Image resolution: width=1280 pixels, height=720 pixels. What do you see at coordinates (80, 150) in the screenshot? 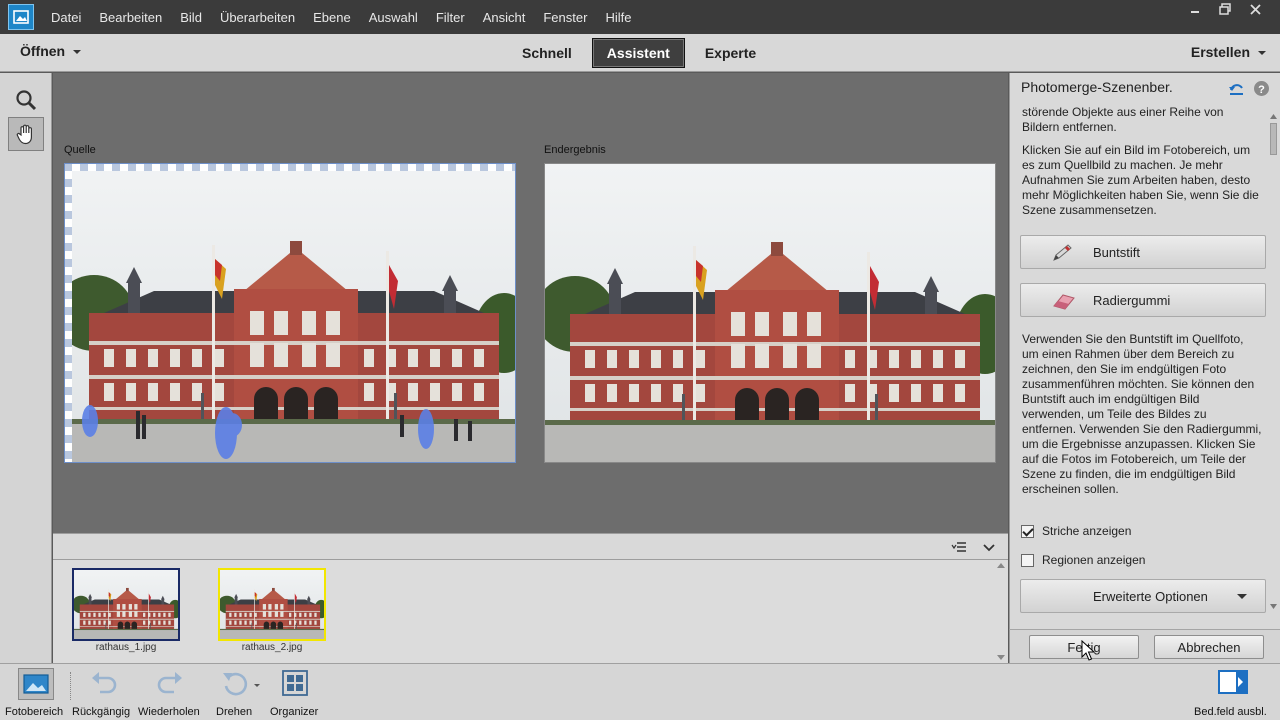
I see `source-label: Quelle` at bounding box center [80, 150].